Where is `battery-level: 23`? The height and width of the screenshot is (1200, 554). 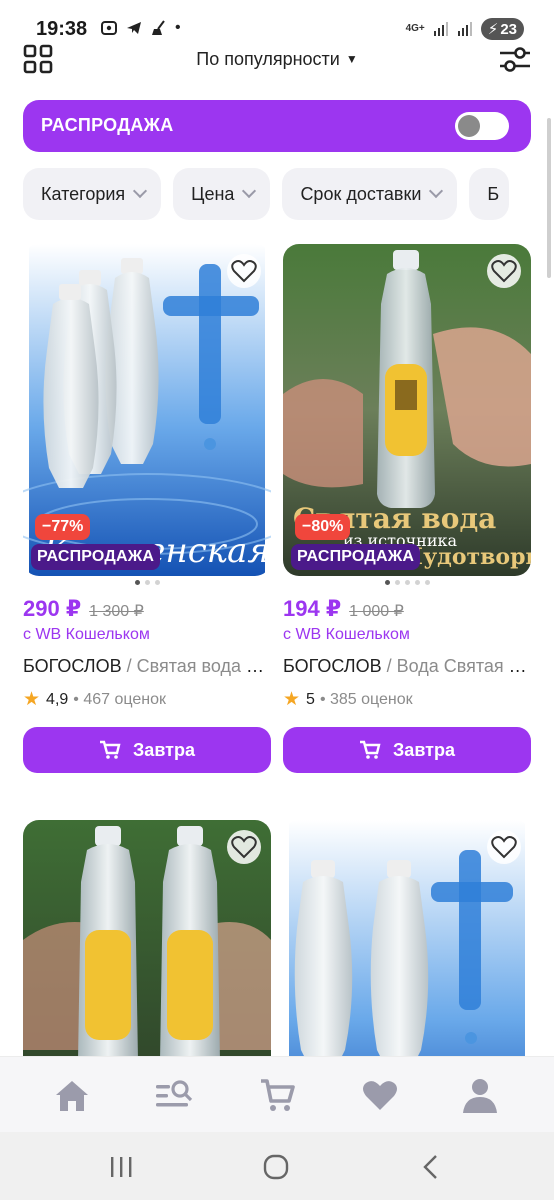
battery-level: 23 is located at coordinates (508, 29).